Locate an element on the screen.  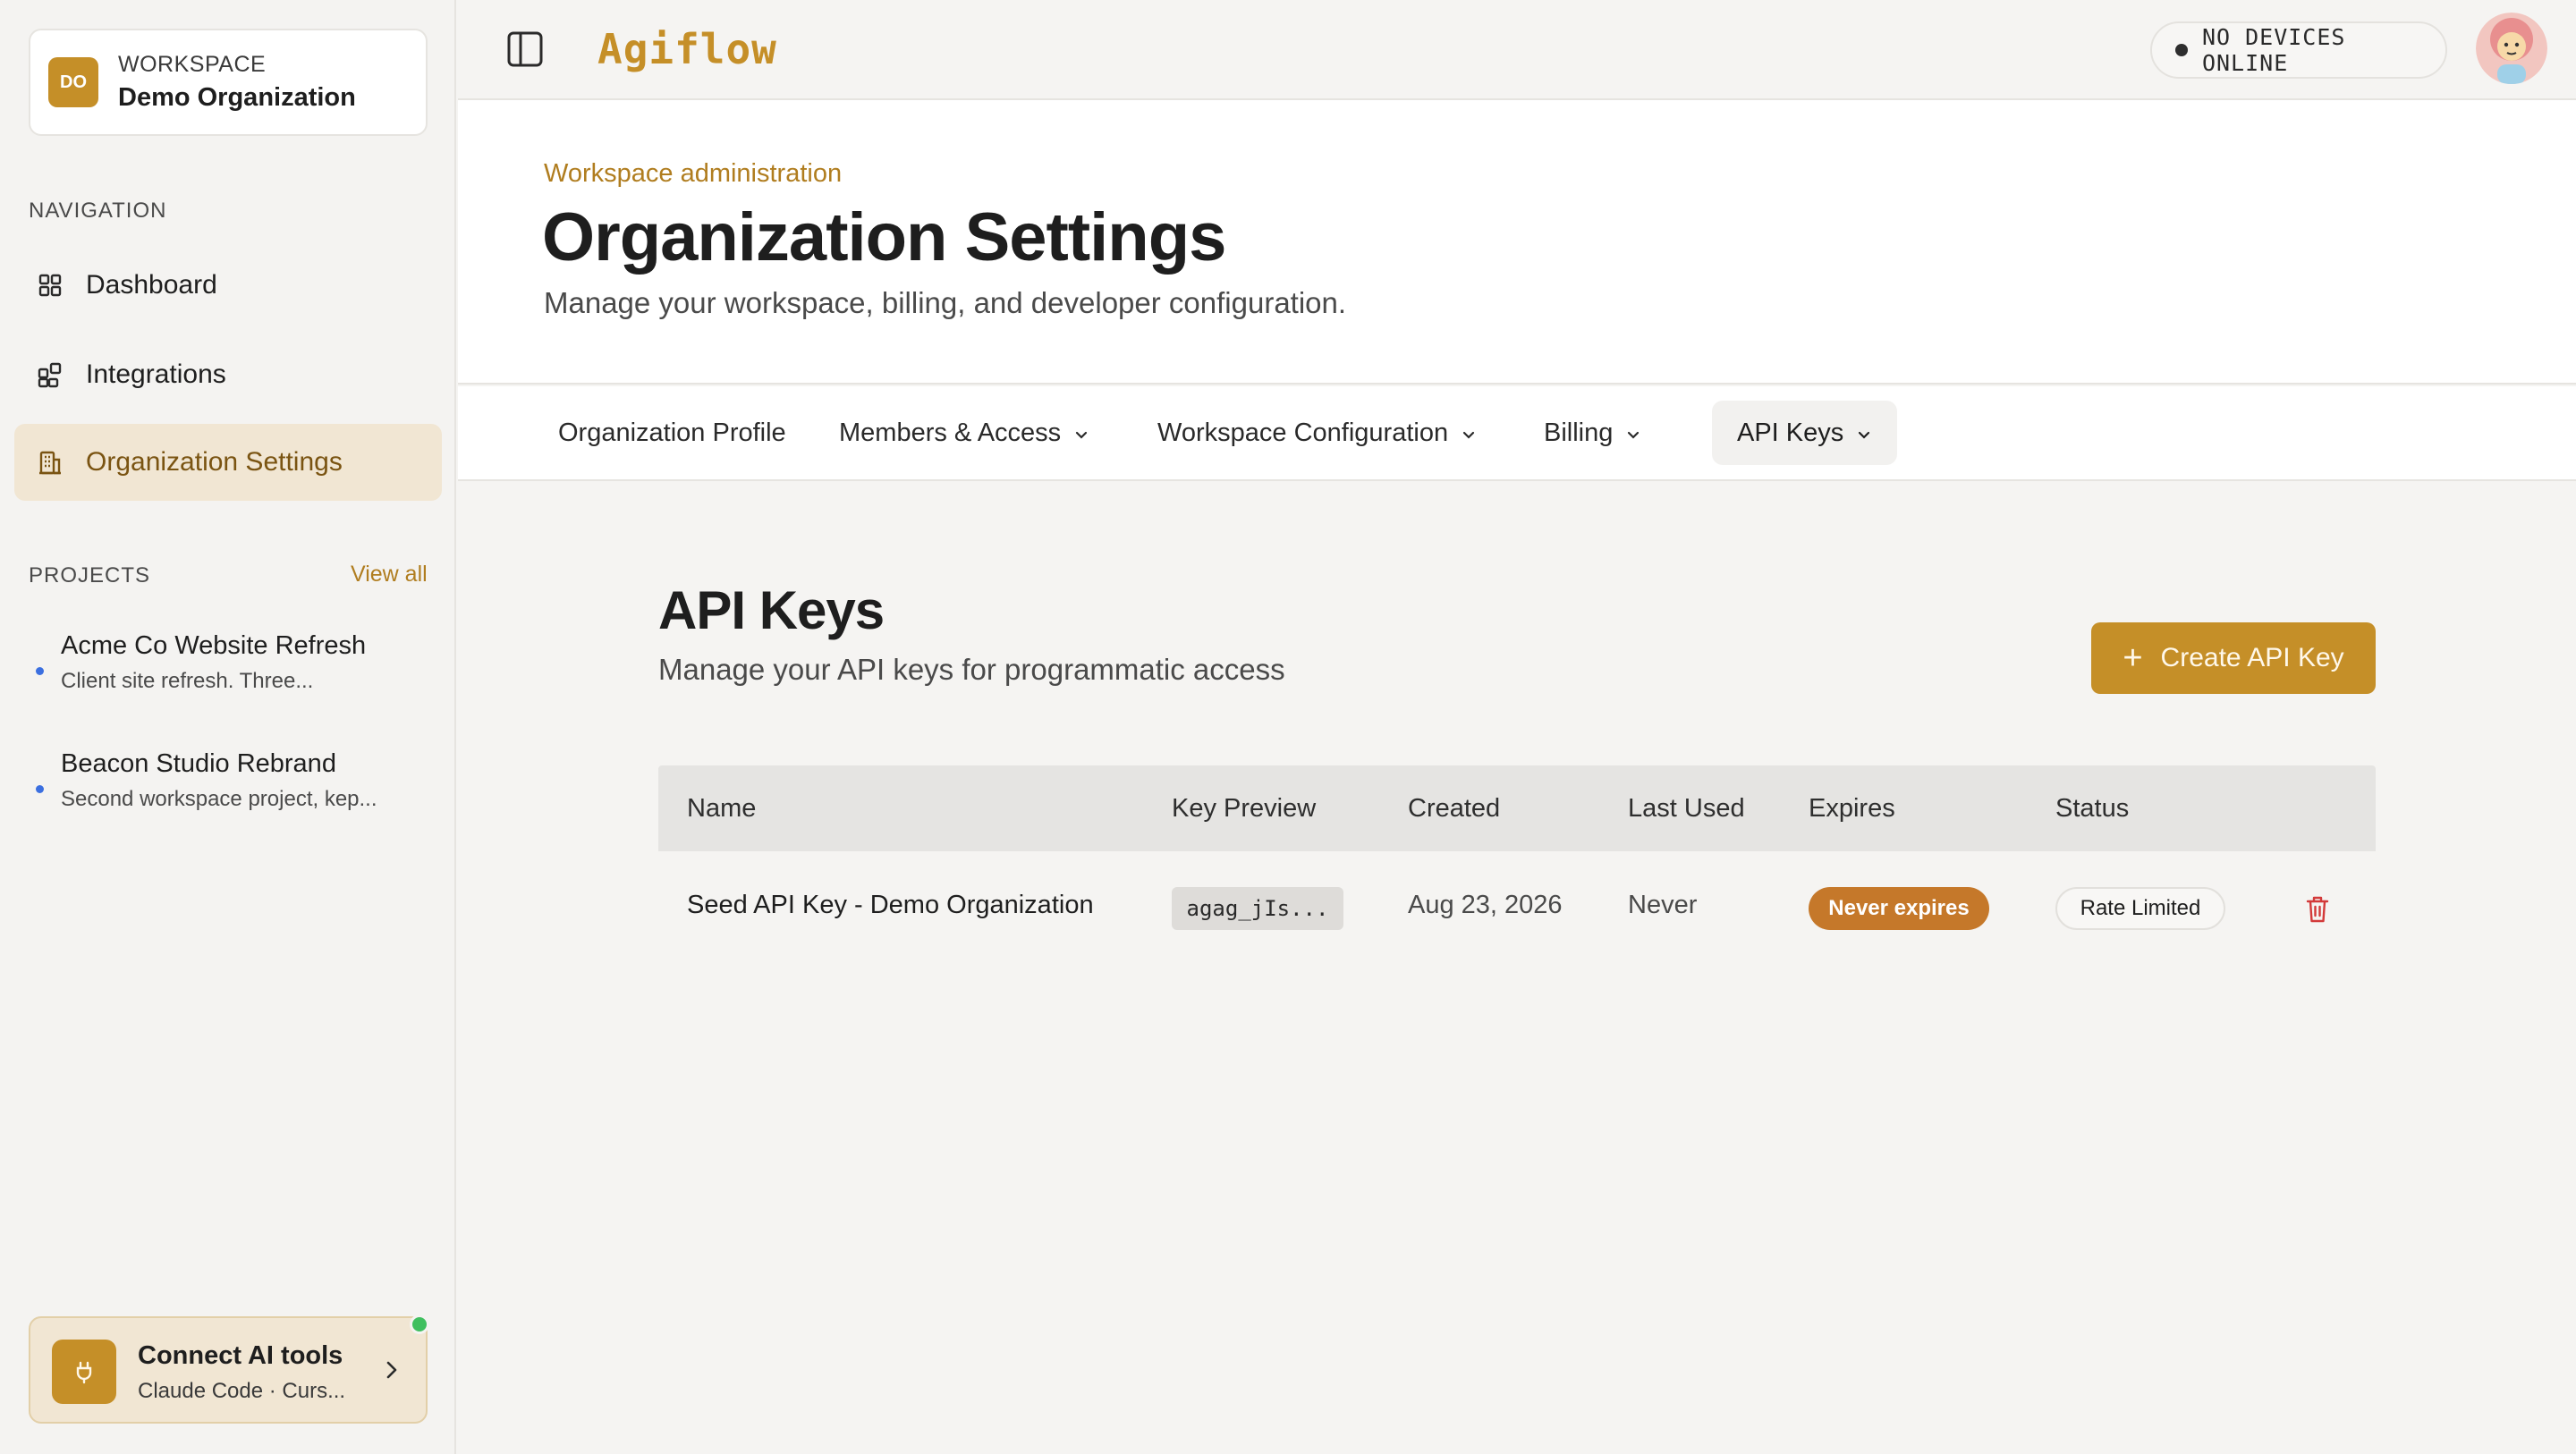
connect-title: Connect AI tools is located at coordinates (240, 1355).